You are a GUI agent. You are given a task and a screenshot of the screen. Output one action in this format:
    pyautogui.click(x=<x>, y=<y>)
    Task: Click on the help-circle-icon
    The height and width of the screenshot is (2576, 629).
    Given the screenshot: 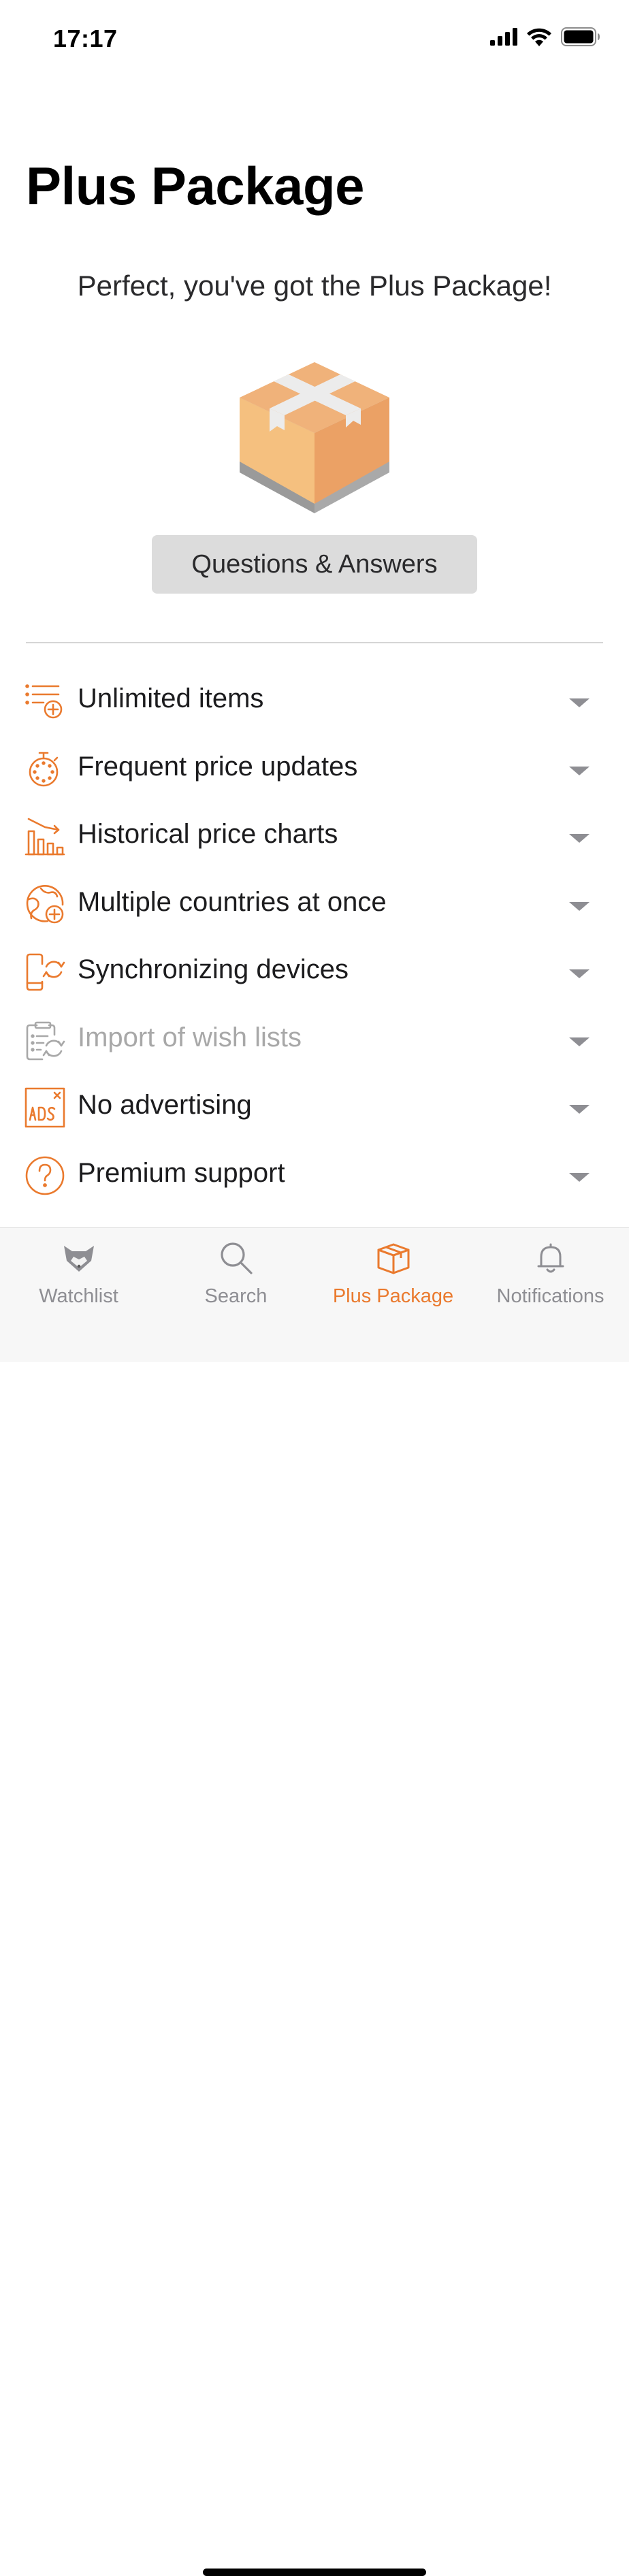 What is the action you would take?
    pyautogui.click(x=45, y=1175)
    